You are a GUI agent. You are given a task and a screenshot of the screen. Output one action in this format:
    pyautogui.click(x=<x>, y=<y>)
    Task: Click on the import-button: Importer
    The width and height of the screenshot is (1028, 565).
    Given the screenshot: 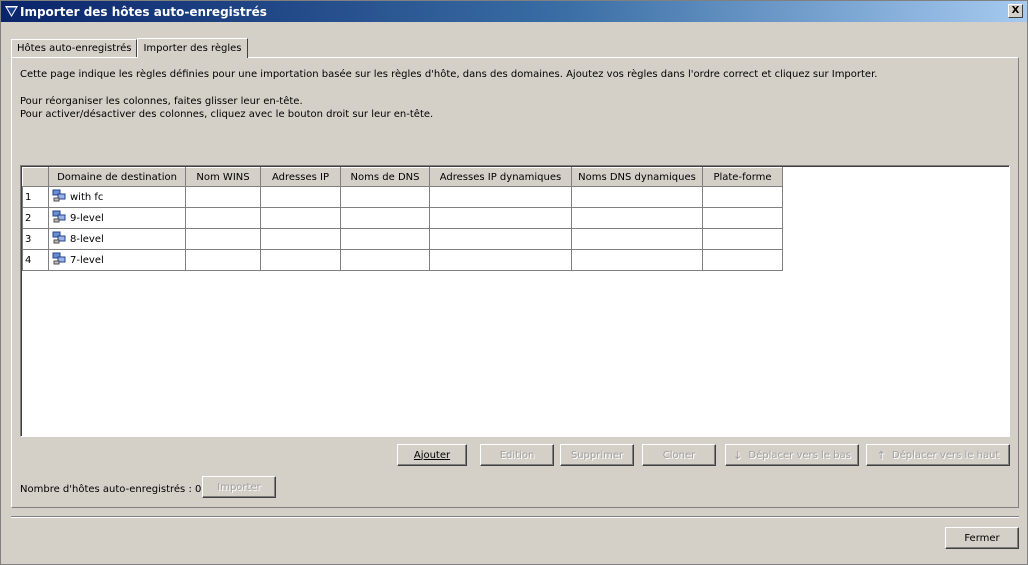 What is the action you would take?
    pyautogui.click(x=239, y=487)
    